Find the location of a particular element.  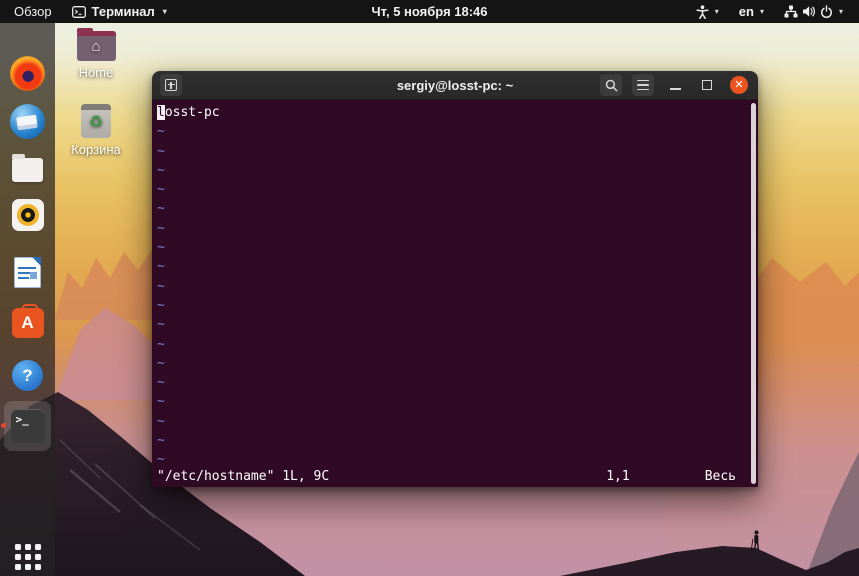

dock-item-help: ? is located at coordinates (27, 375).